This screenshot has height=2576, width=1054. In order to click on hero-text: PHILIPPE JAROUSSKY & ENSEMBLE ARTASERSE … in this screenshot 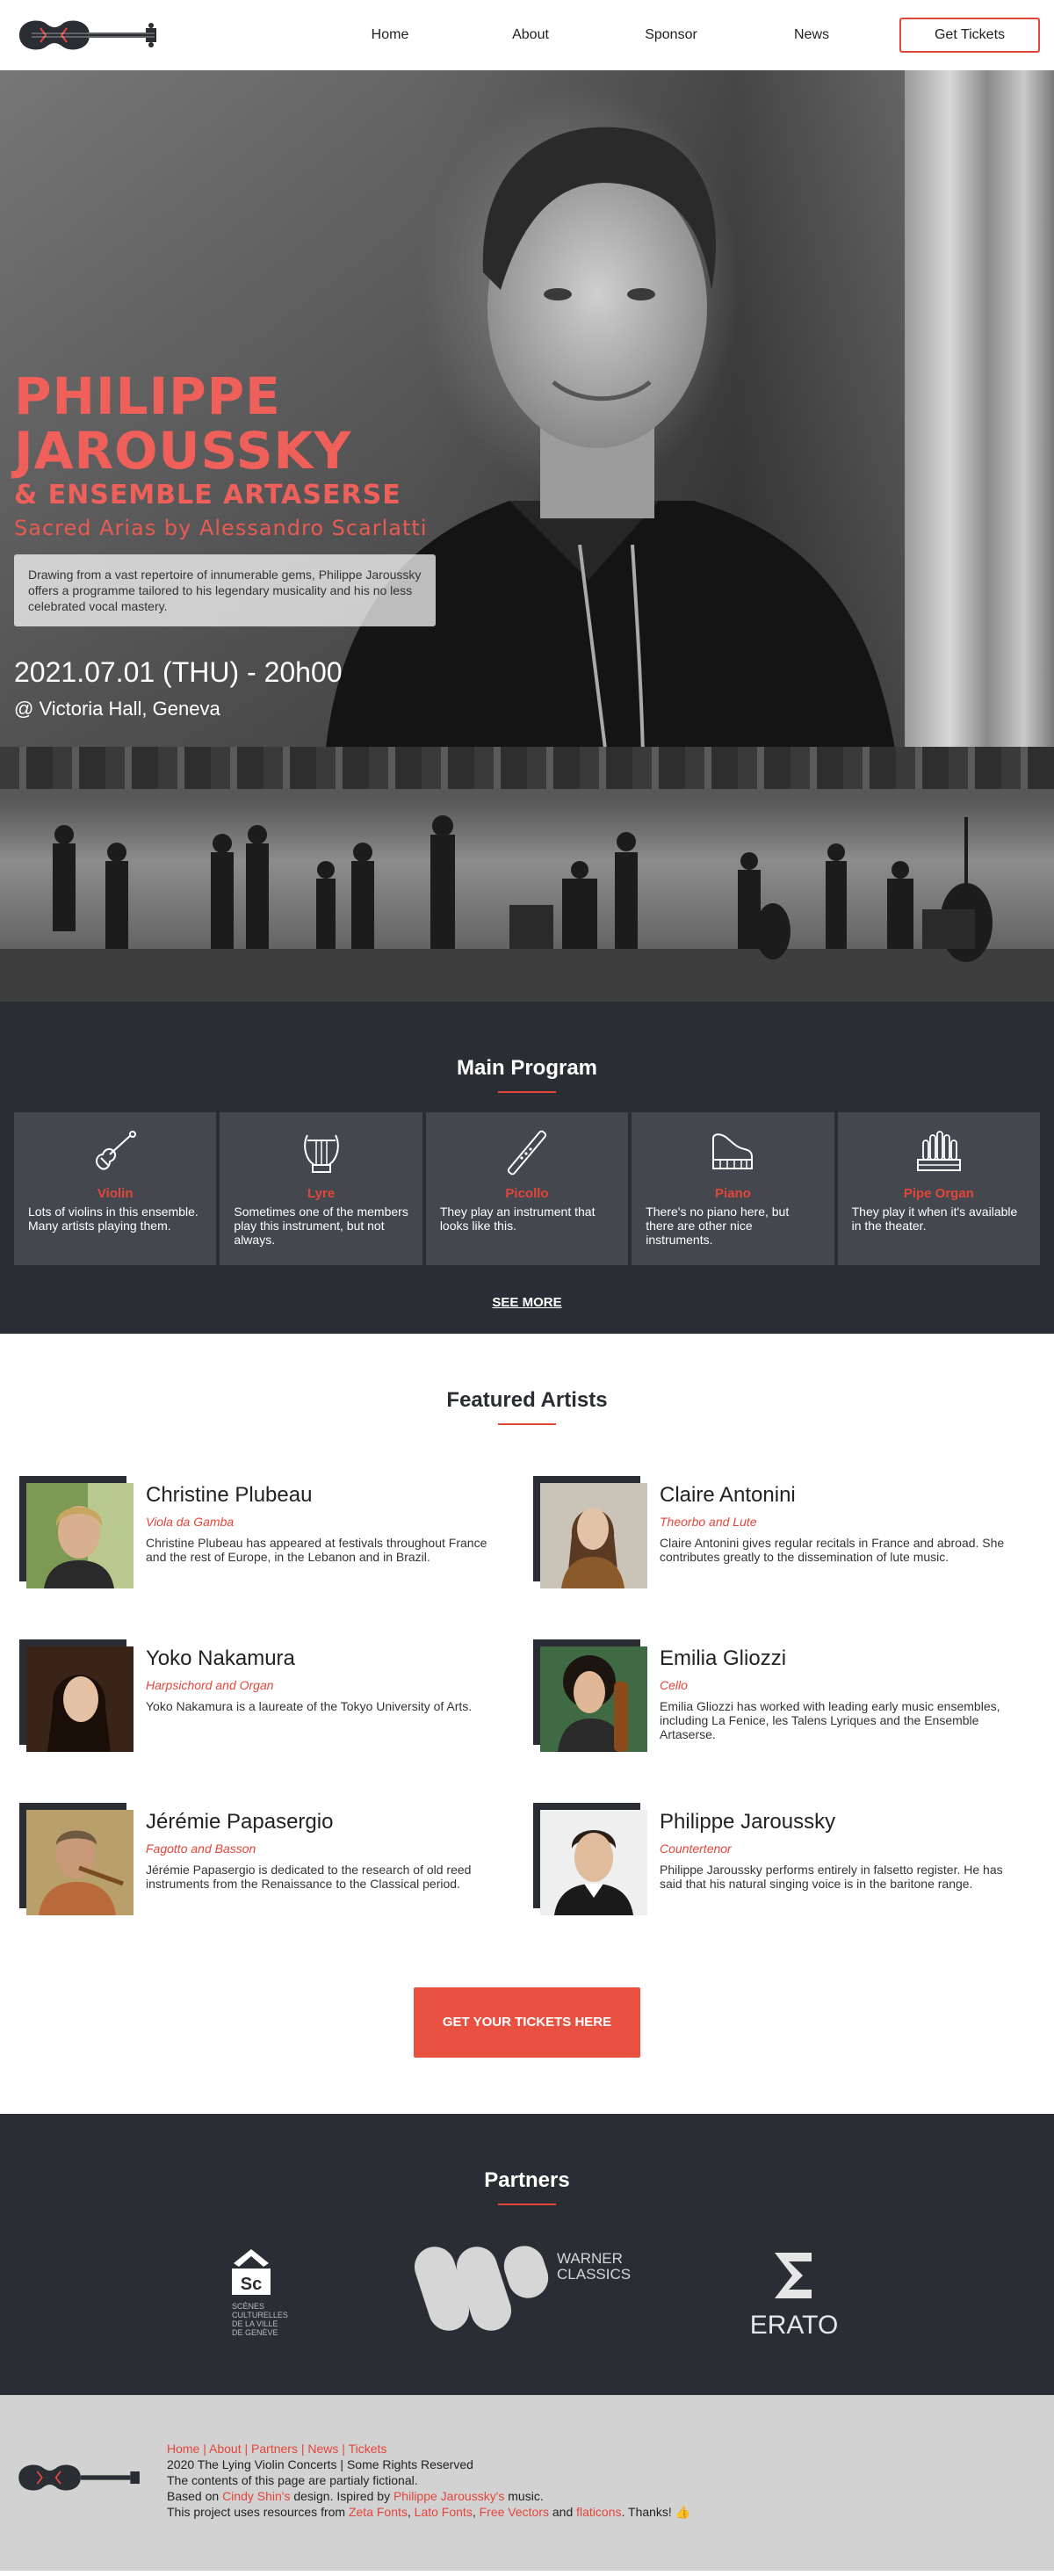, I will do `click(321, 544)`.